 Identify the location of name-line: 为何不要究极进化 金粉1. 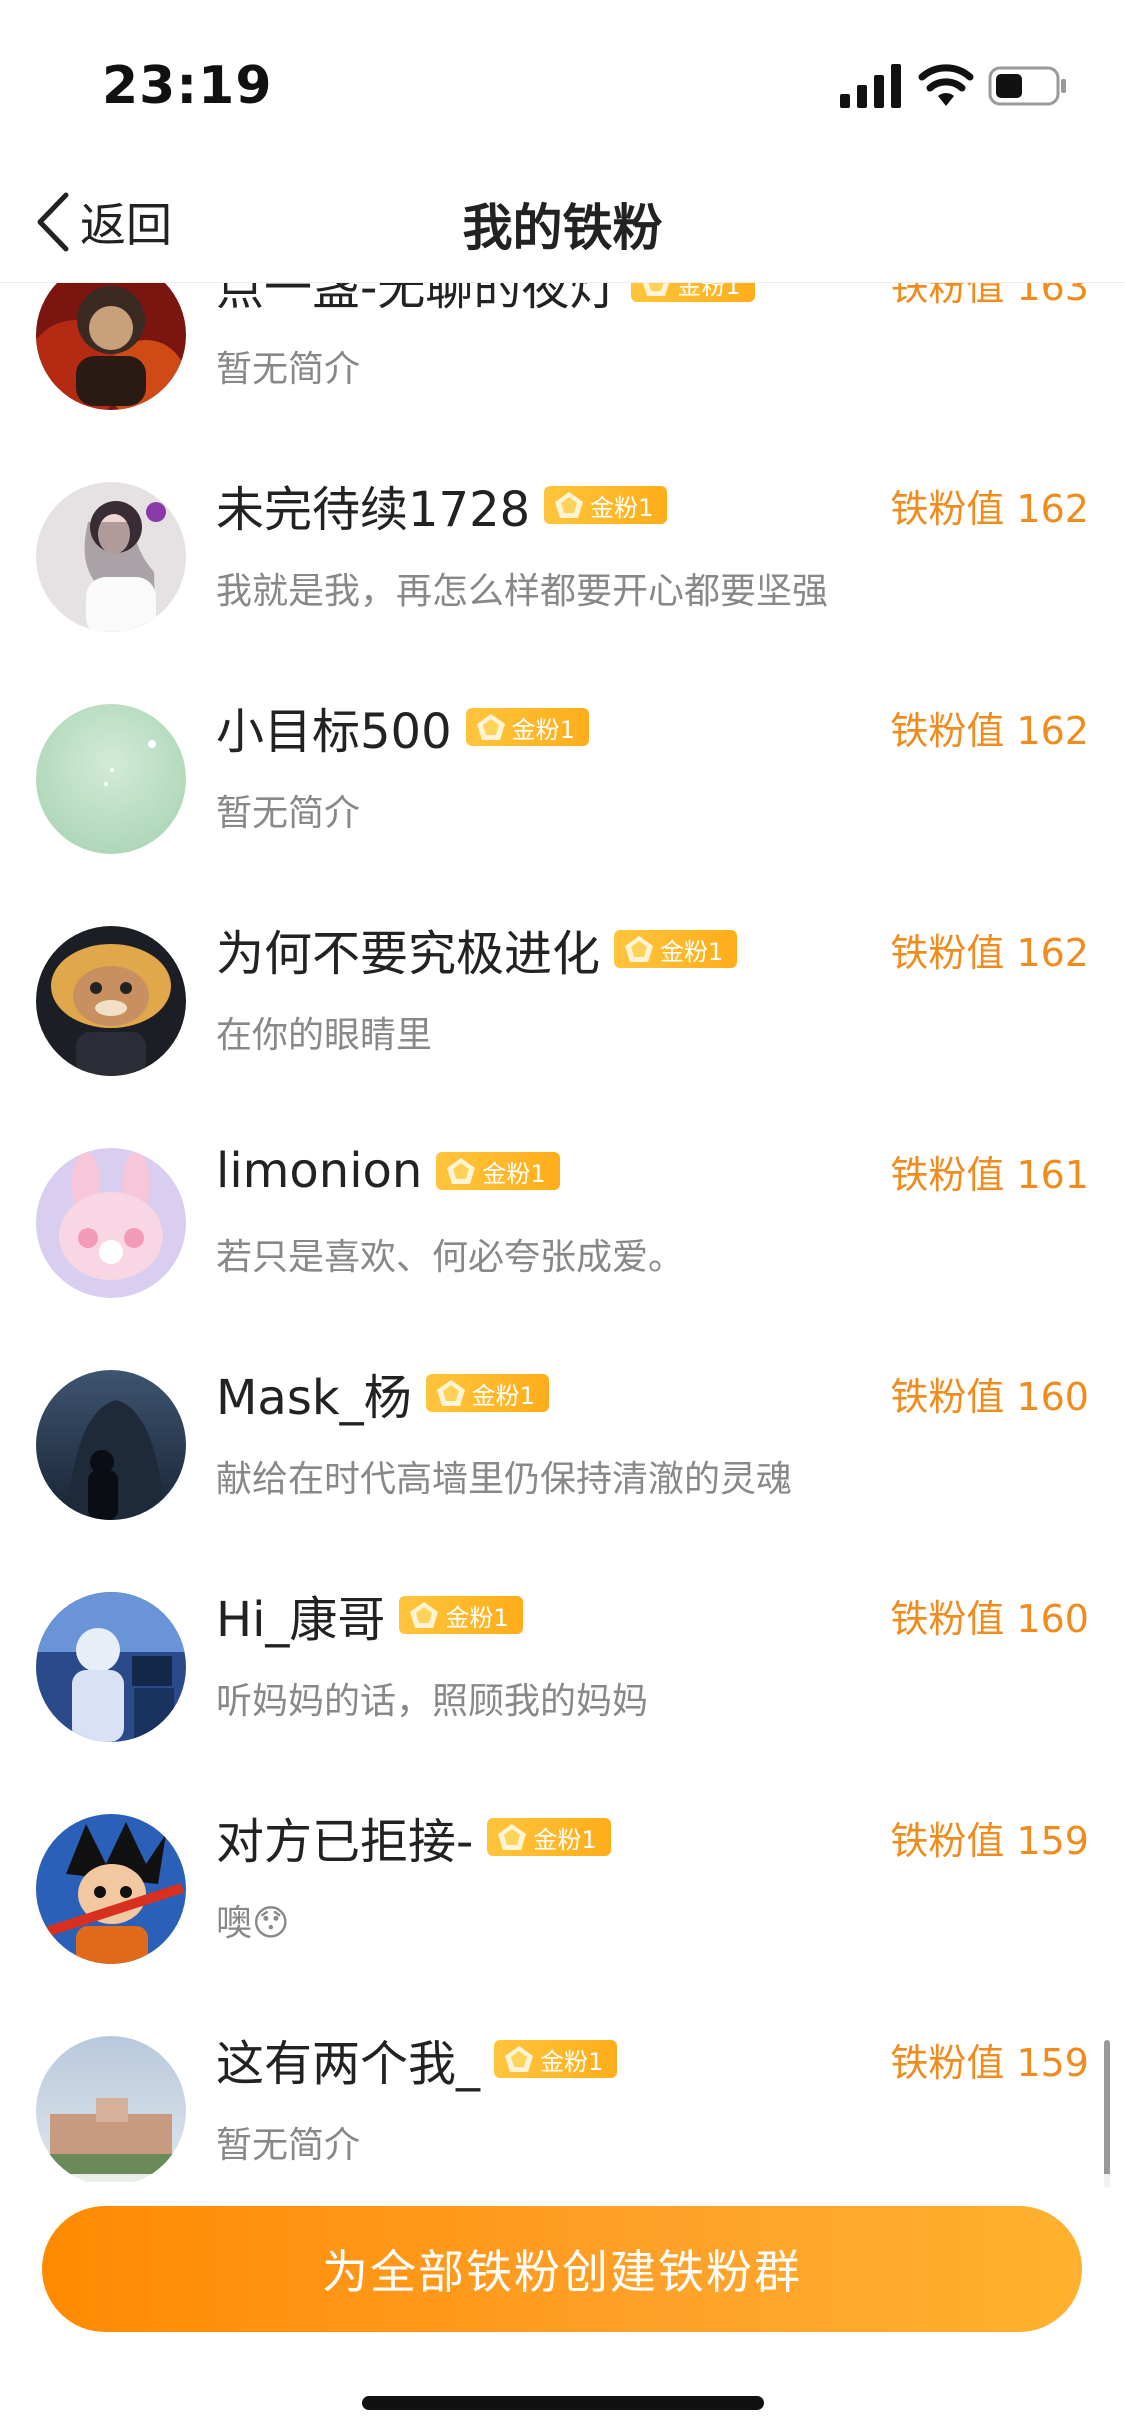
(477, 949).